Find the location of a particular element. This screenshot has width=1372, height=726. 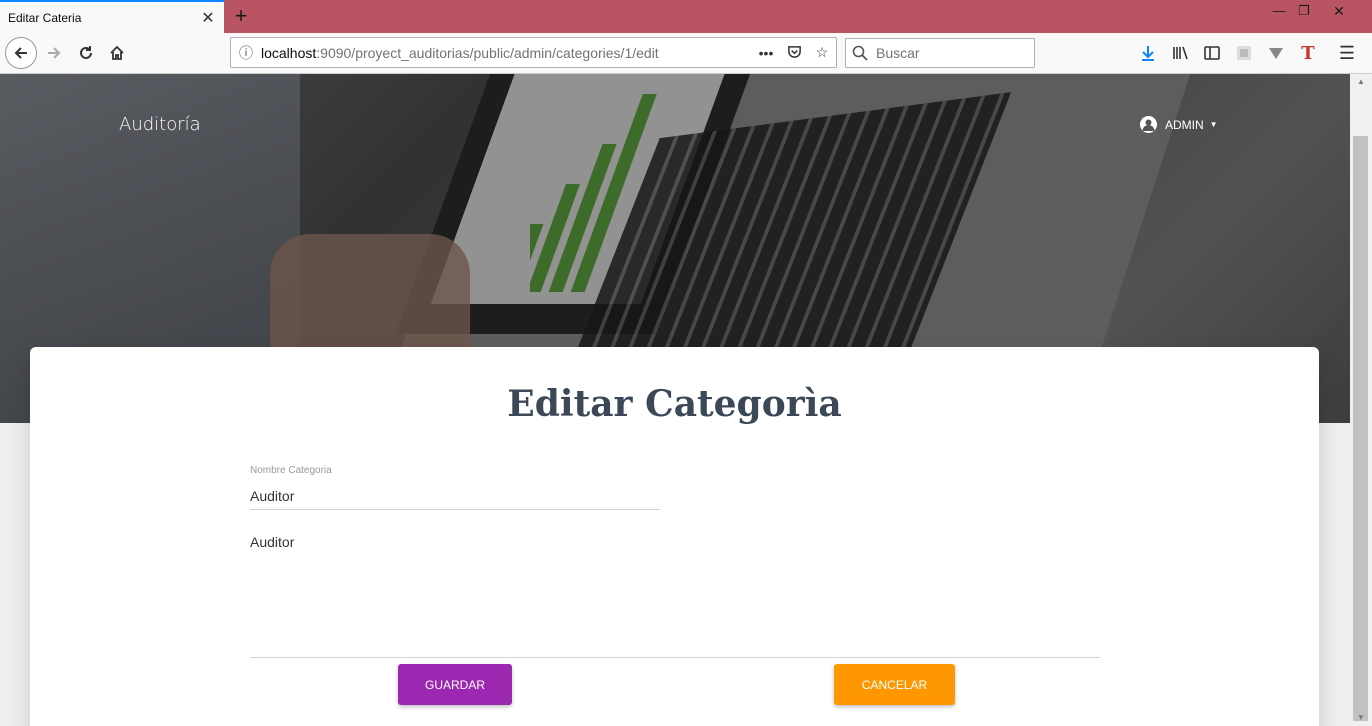

translate-extension-icon: T is located at coordinates (1308, 53).